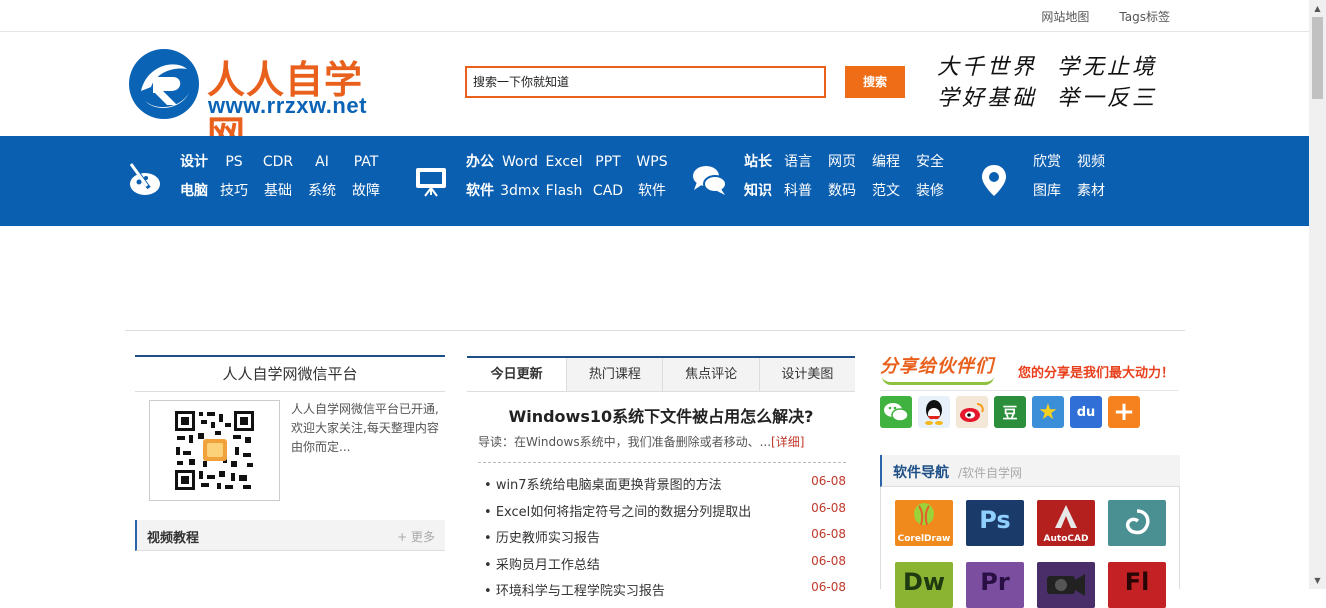  What do you see at coordinates (1086, 412) in the screenshot?
I see `baidu-icon: du` at bounding box center [1086, 412].